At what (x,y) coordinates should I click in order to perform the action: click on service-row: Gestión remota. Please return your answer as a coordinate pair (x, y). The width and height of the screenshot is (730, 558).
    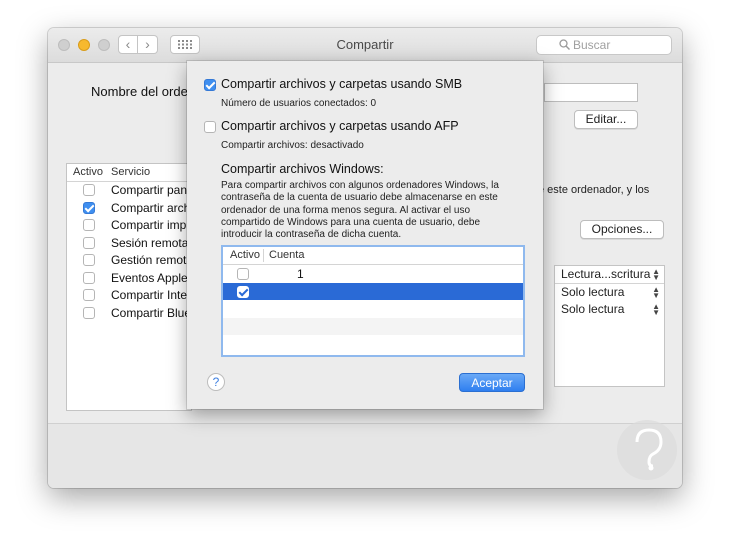
    Looking at the image, I should click on (129, 261).